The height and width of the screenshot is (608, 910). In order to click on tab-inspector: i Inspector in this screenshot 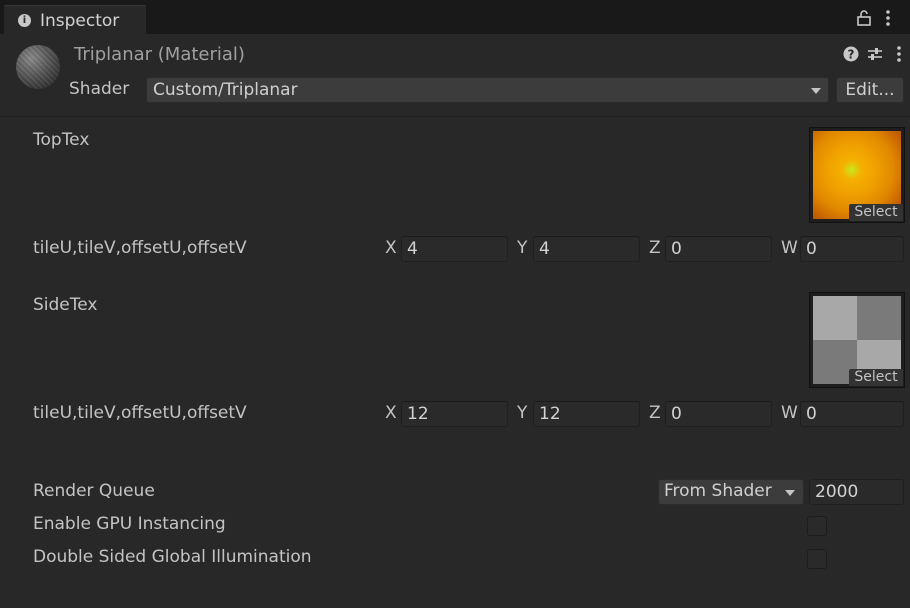, I will do `click(75, 20)`.